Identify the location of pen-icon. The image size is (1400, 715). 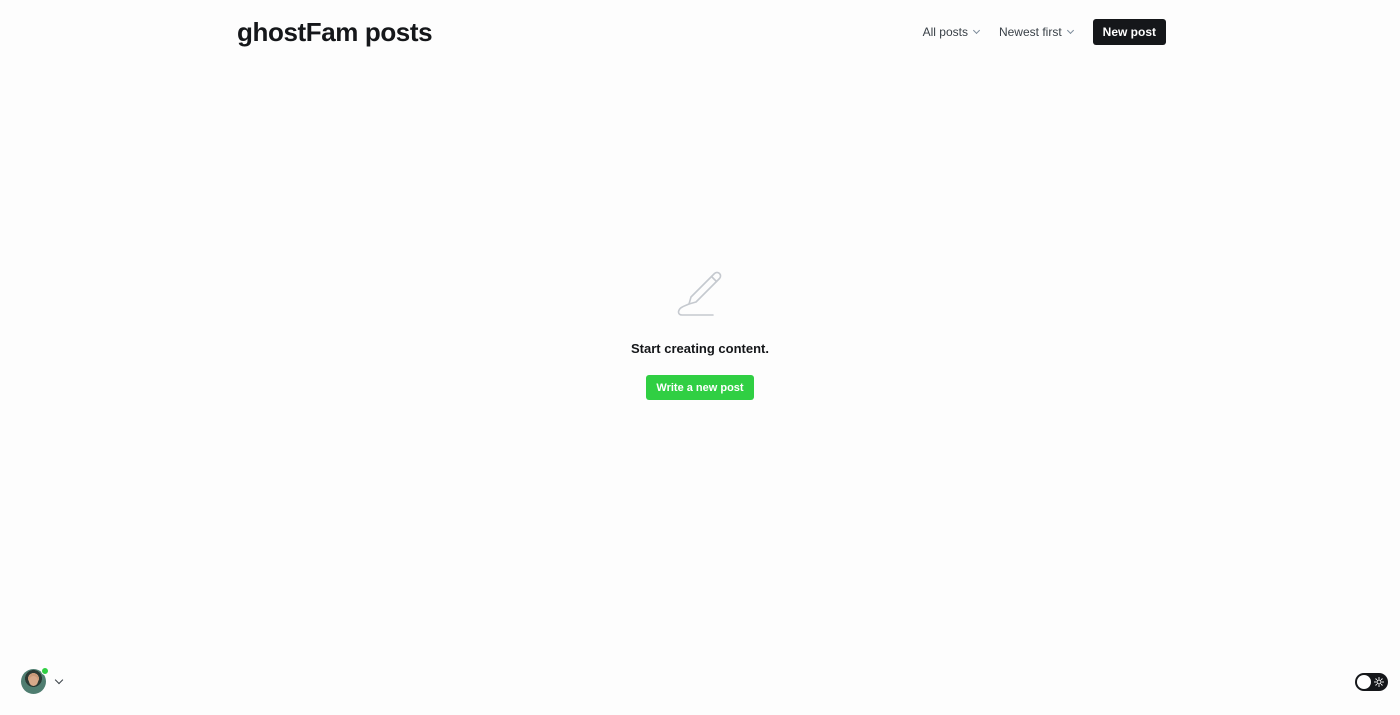
(699, 293).